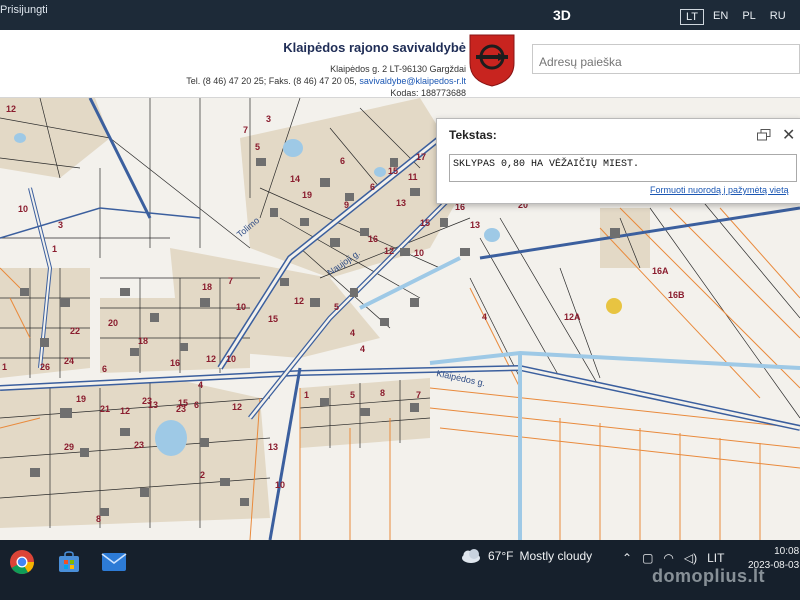 This screenshot has width=800, height=600. What do you see at coordinates (647, 558) in the screenshot?
I see `device-icon: ▢` at bounding box center [647, 558].